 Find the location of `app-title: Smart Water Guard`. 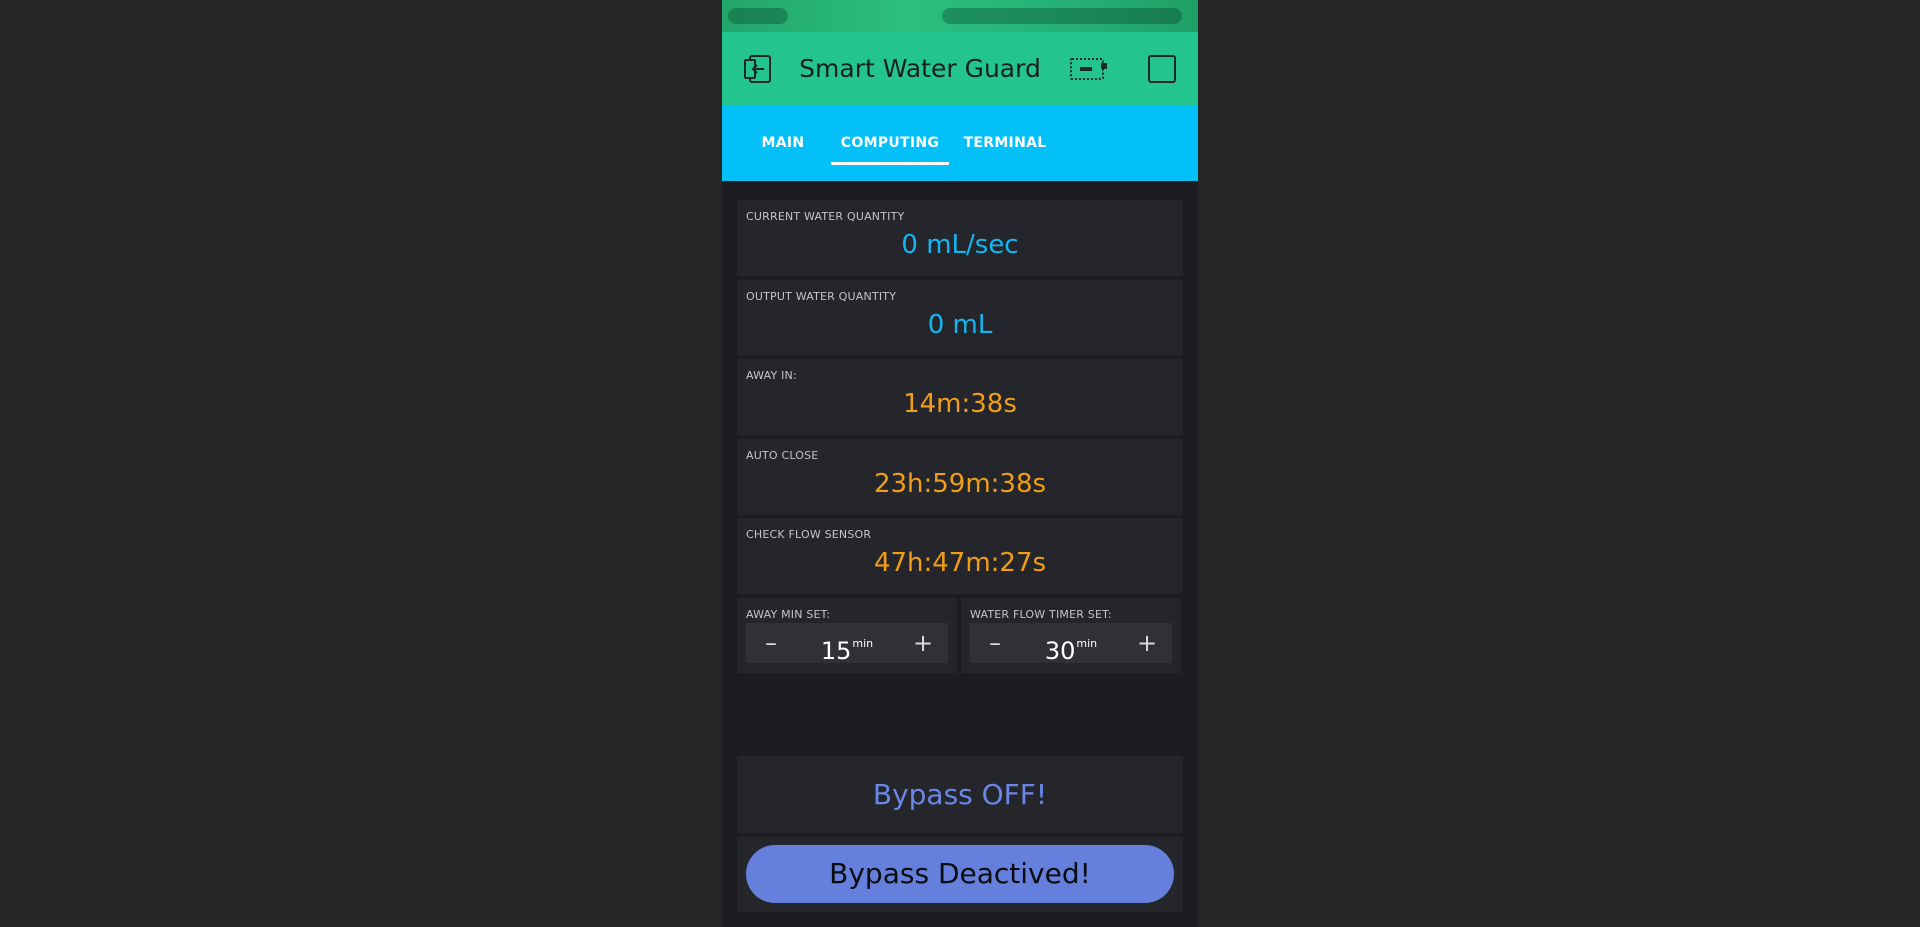

app-title: Smart Water Guard is located at coordinates (920, 68).